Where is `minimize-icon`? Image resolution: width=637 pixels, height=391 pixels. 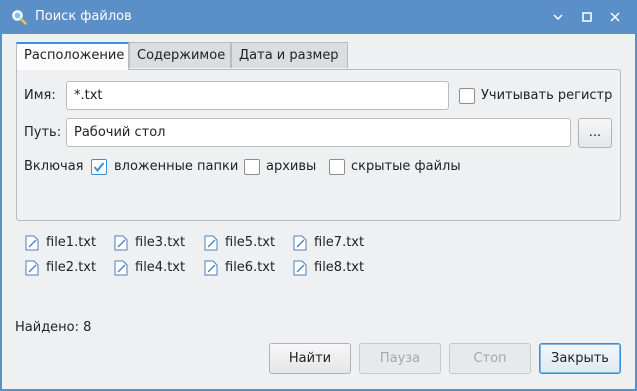 minimize-icon is located at coordinates (558, 17).